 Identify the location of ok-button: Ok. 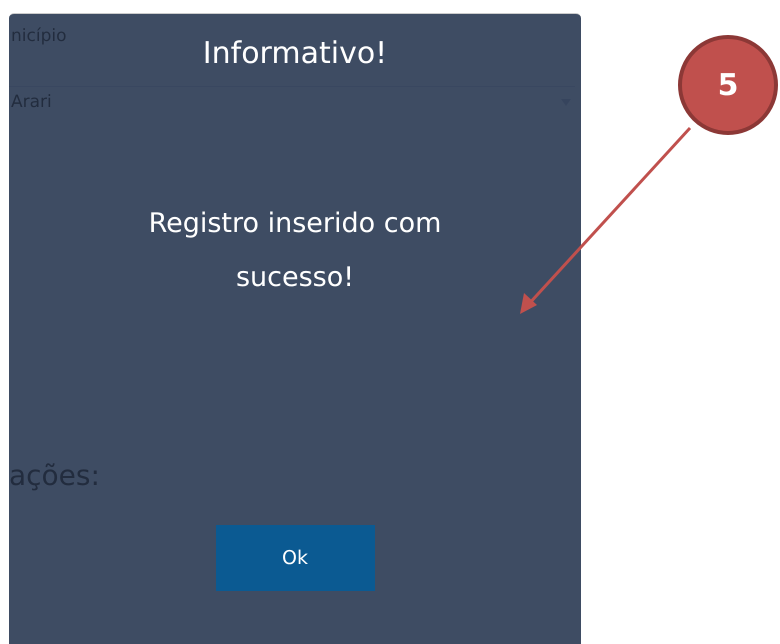
(295, 558).